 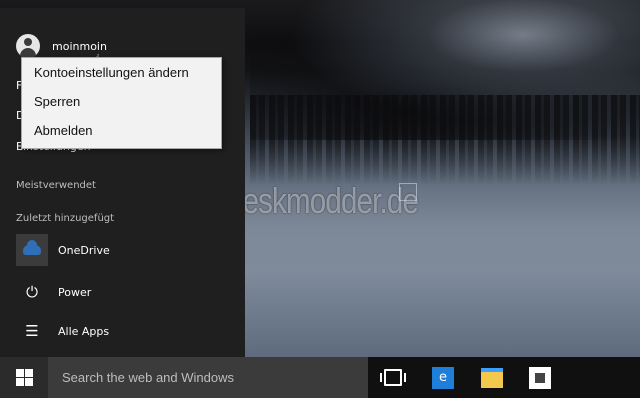 I want to click on menu-item-change-account-settings: Kontoeinstellungen ändern, so click(x=121, y=72).